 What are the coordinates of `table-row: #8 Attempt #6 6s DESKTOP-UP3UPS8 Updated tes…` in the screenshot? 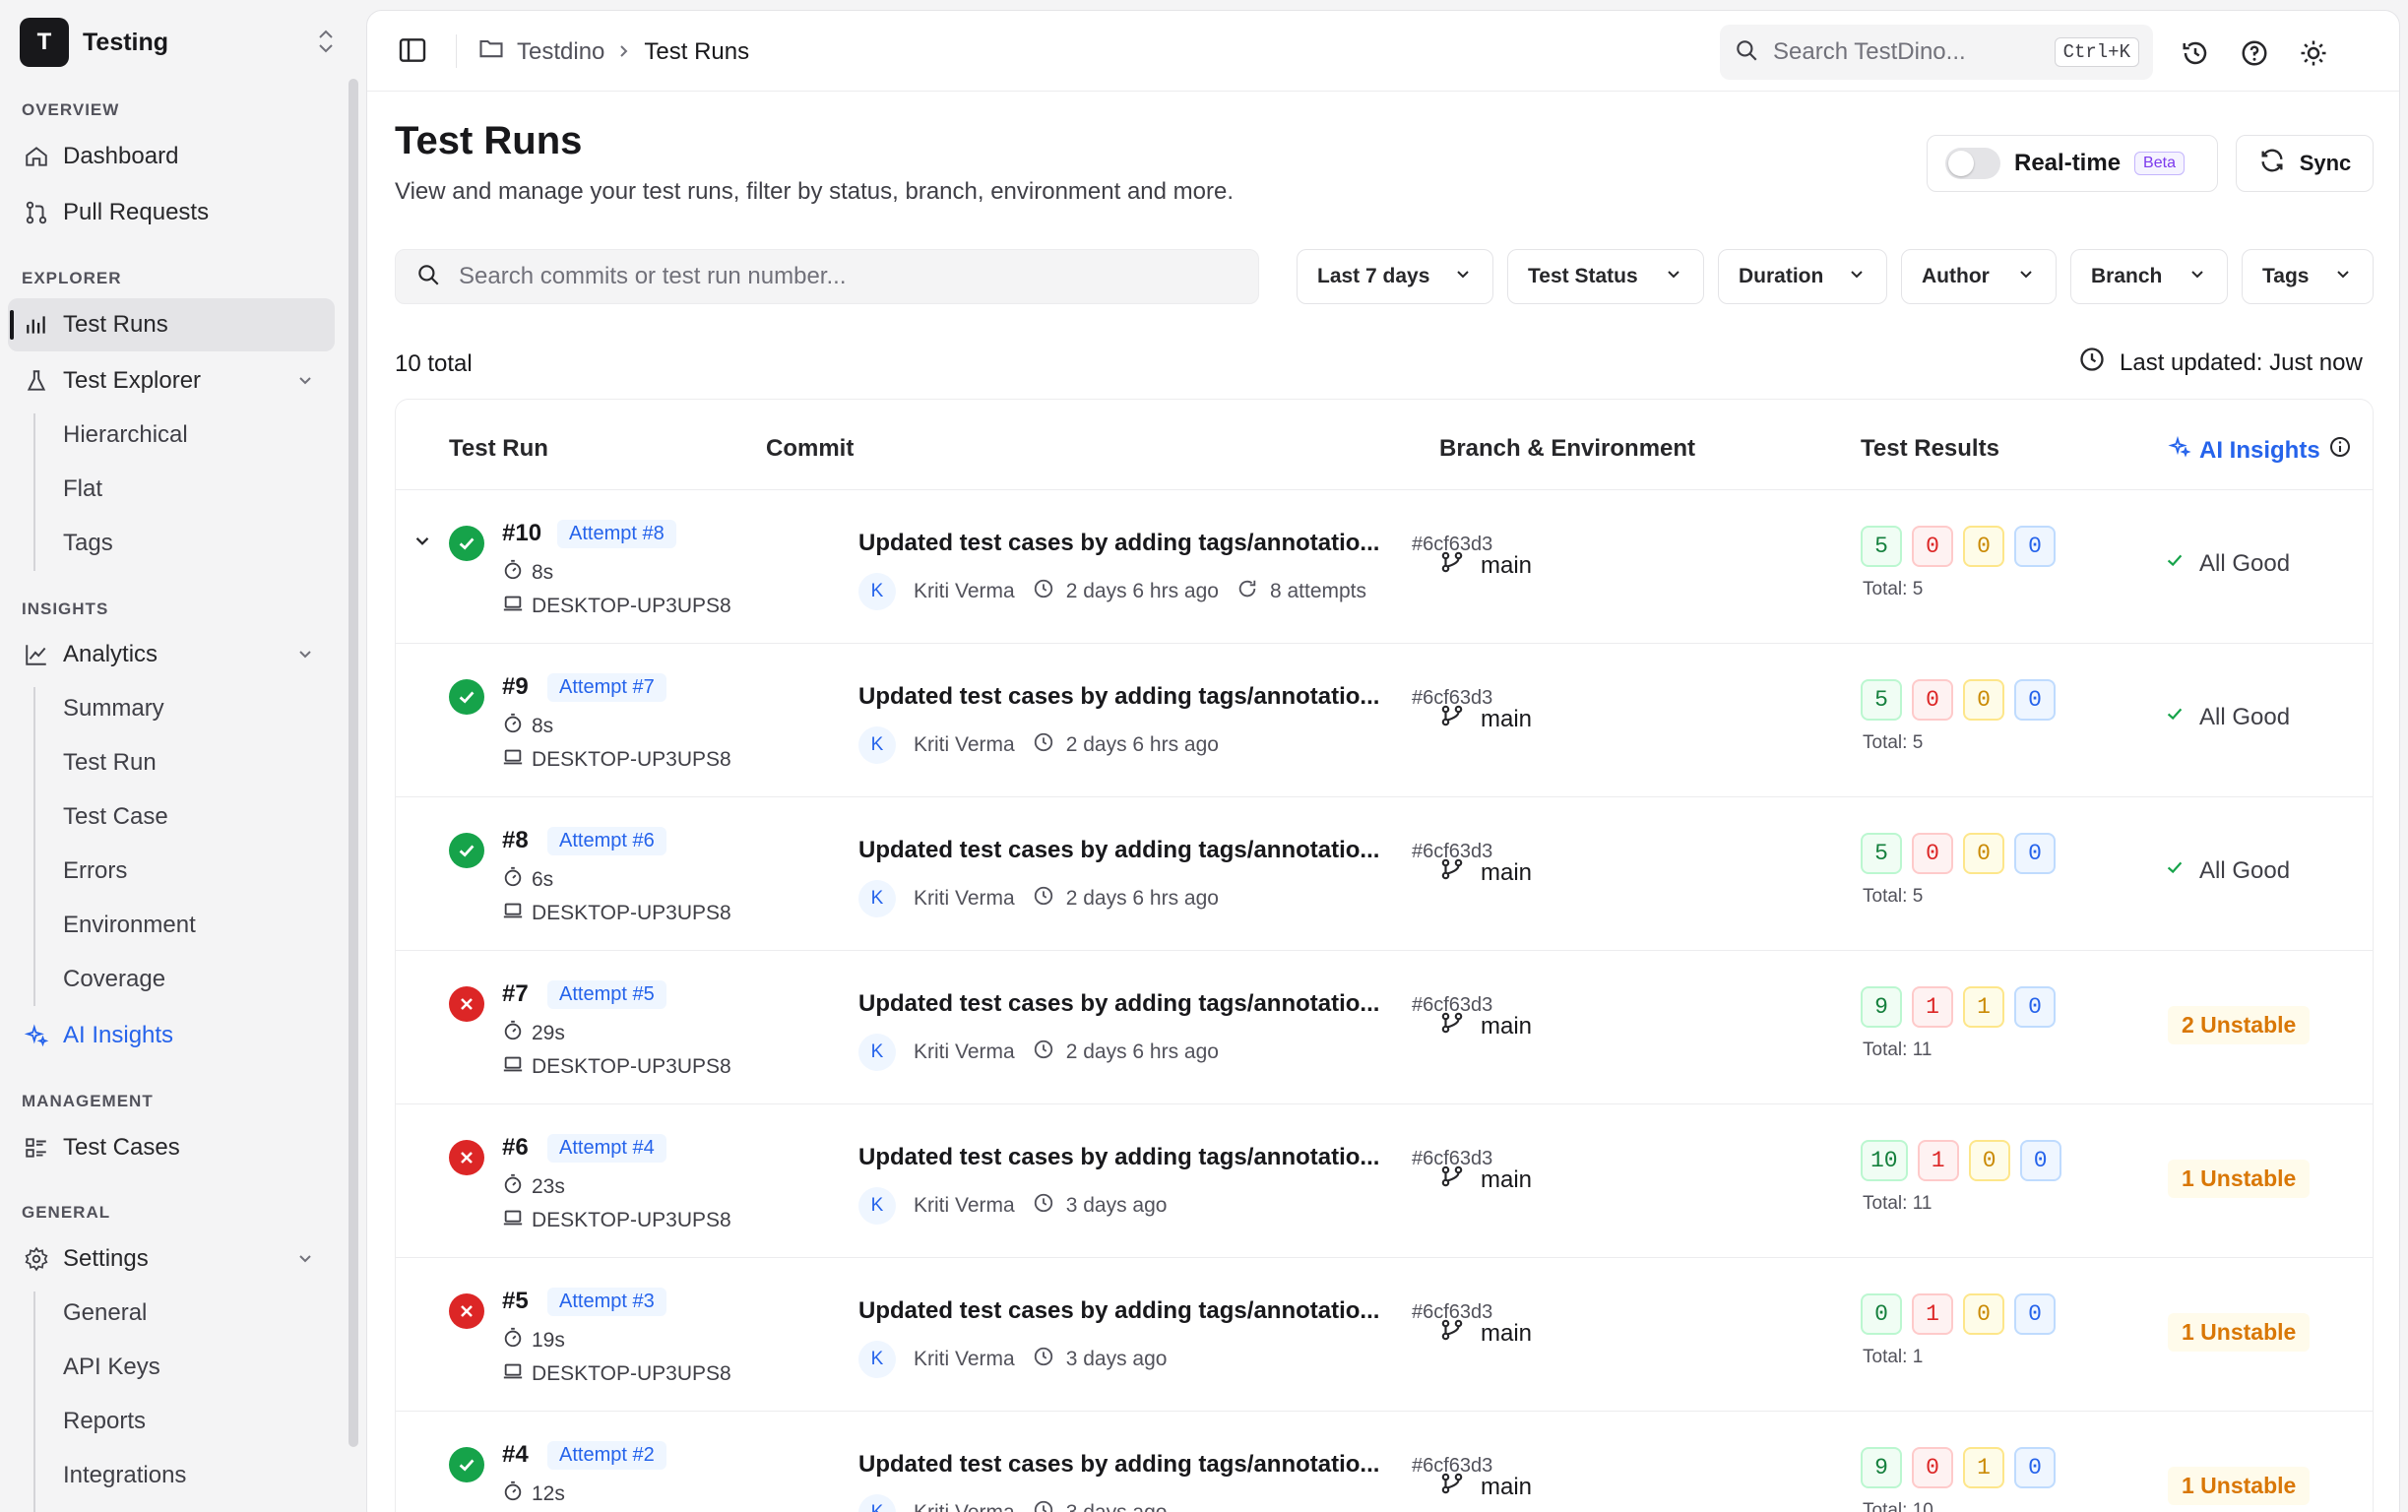 It's located at (1384, 874).